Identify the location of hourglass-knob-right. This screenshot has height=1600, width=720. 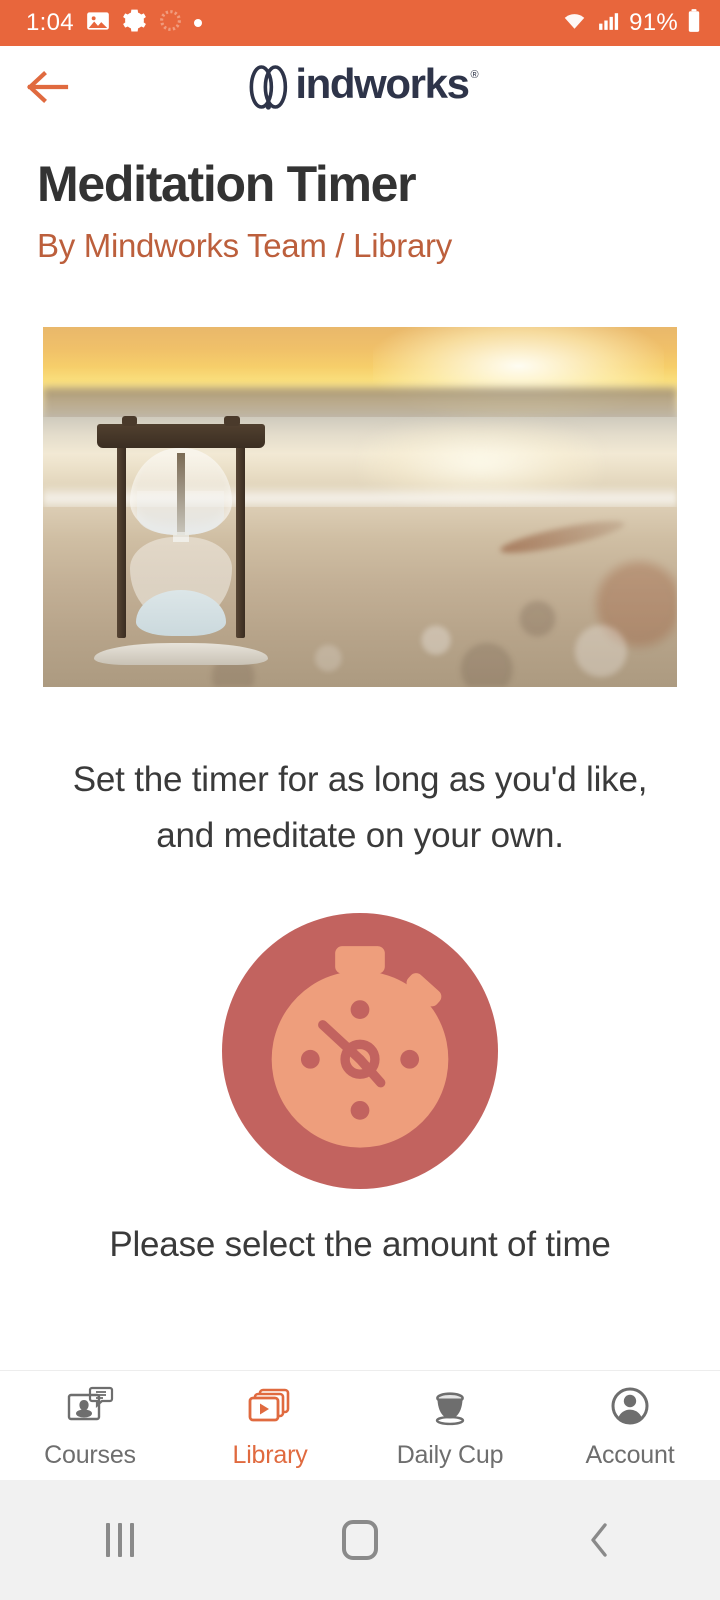
(232, 421).